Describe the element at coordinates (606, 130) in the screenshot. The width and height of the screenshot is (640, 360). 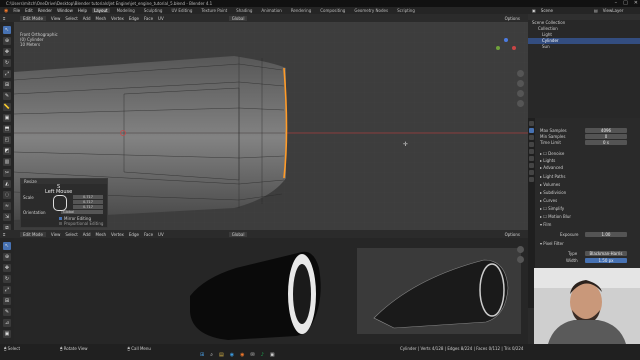
I see `max-samples-field: 4096` at that location.